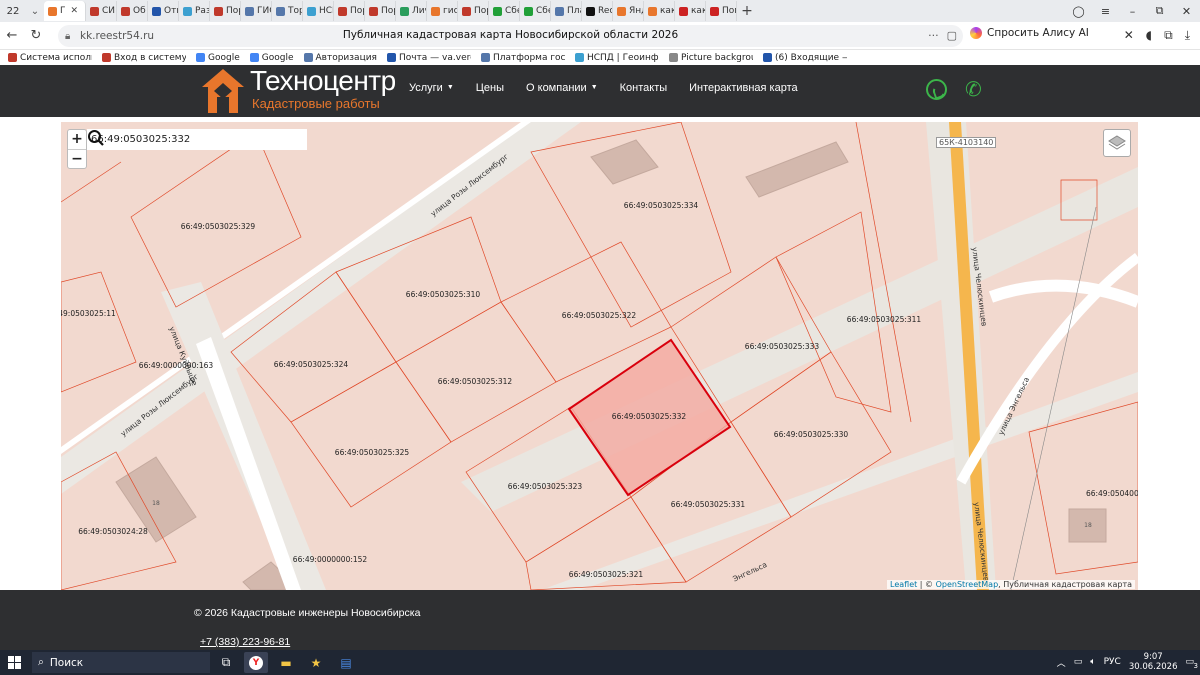 The width and height of the screenshot is (1200, 675). I want to click on parcel-label: 66:49:0503025:324, so click(311, 364).